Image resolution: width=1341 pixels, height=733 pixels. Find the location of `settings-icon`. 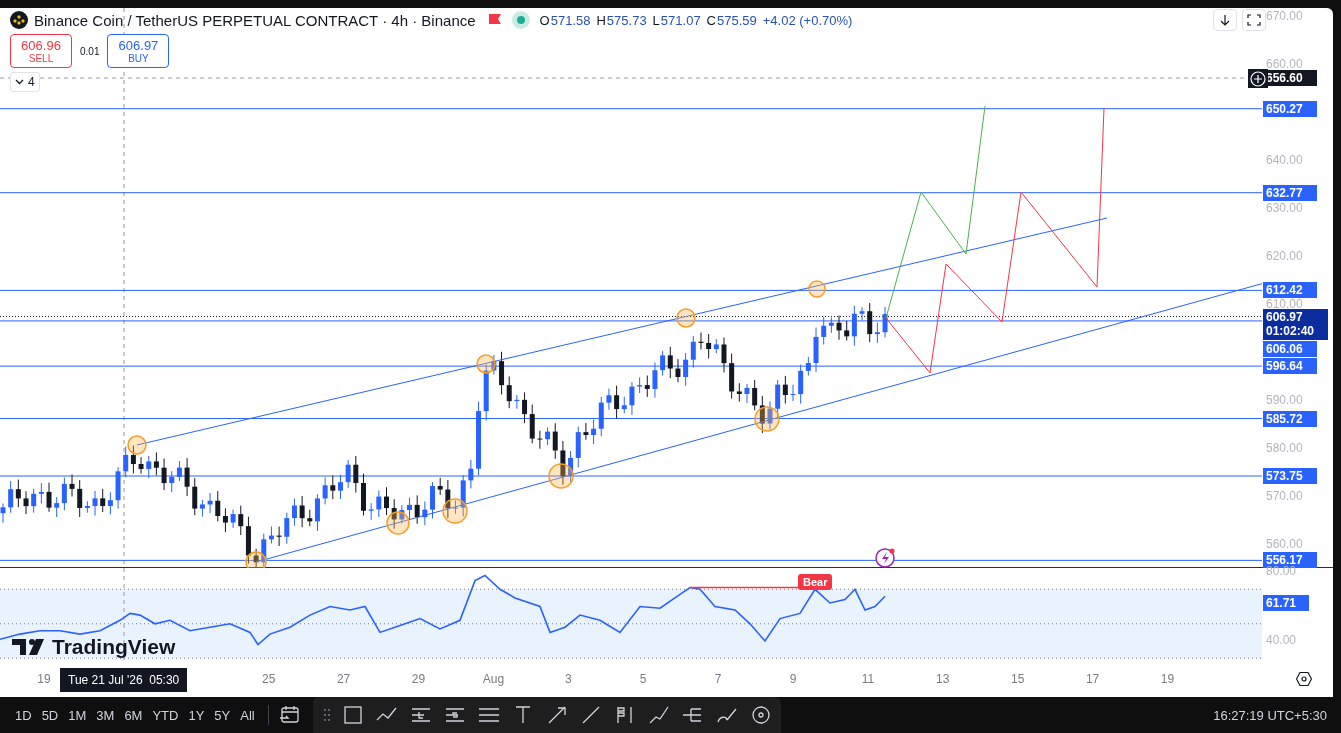

settings-icon is located at coordinates (1303, 678).